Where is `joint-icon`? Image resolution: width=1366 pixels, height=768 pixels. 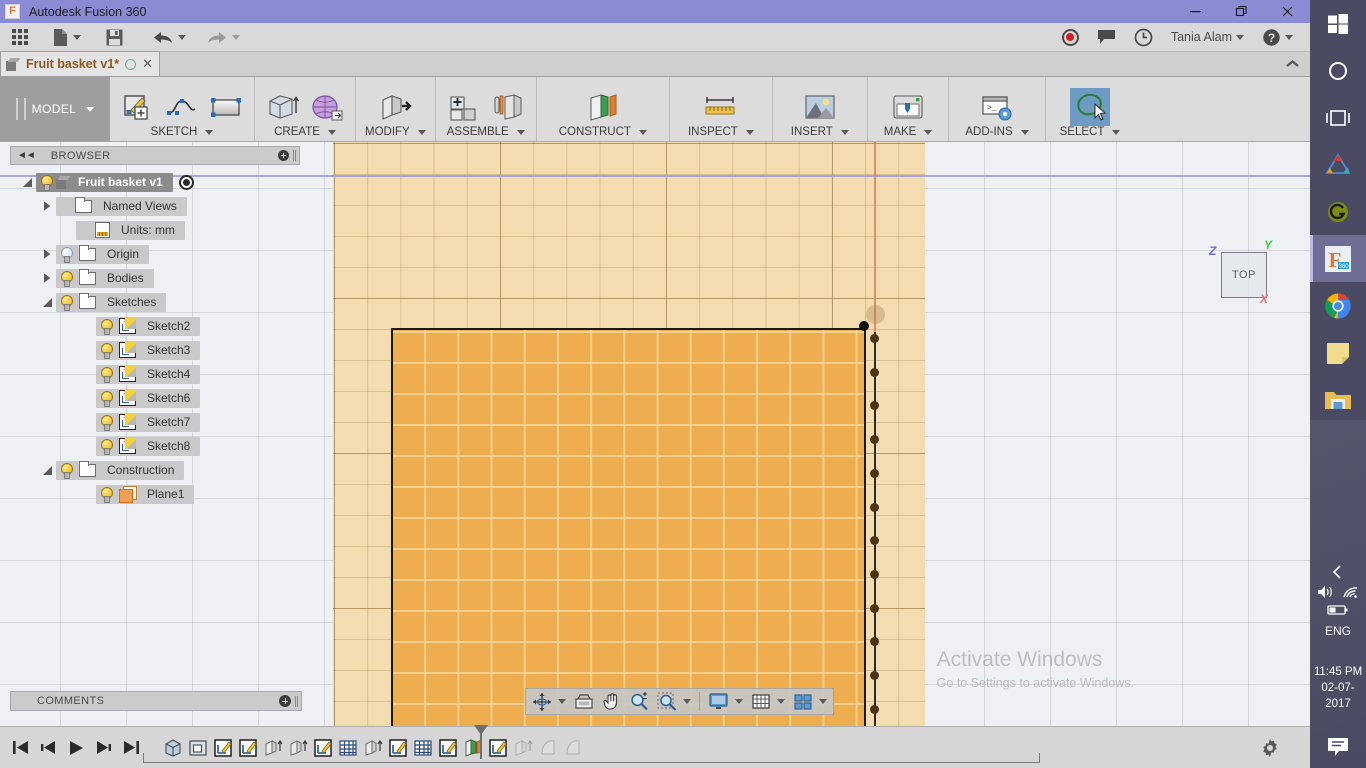
joint-icon is located at coordinates (508, 108).